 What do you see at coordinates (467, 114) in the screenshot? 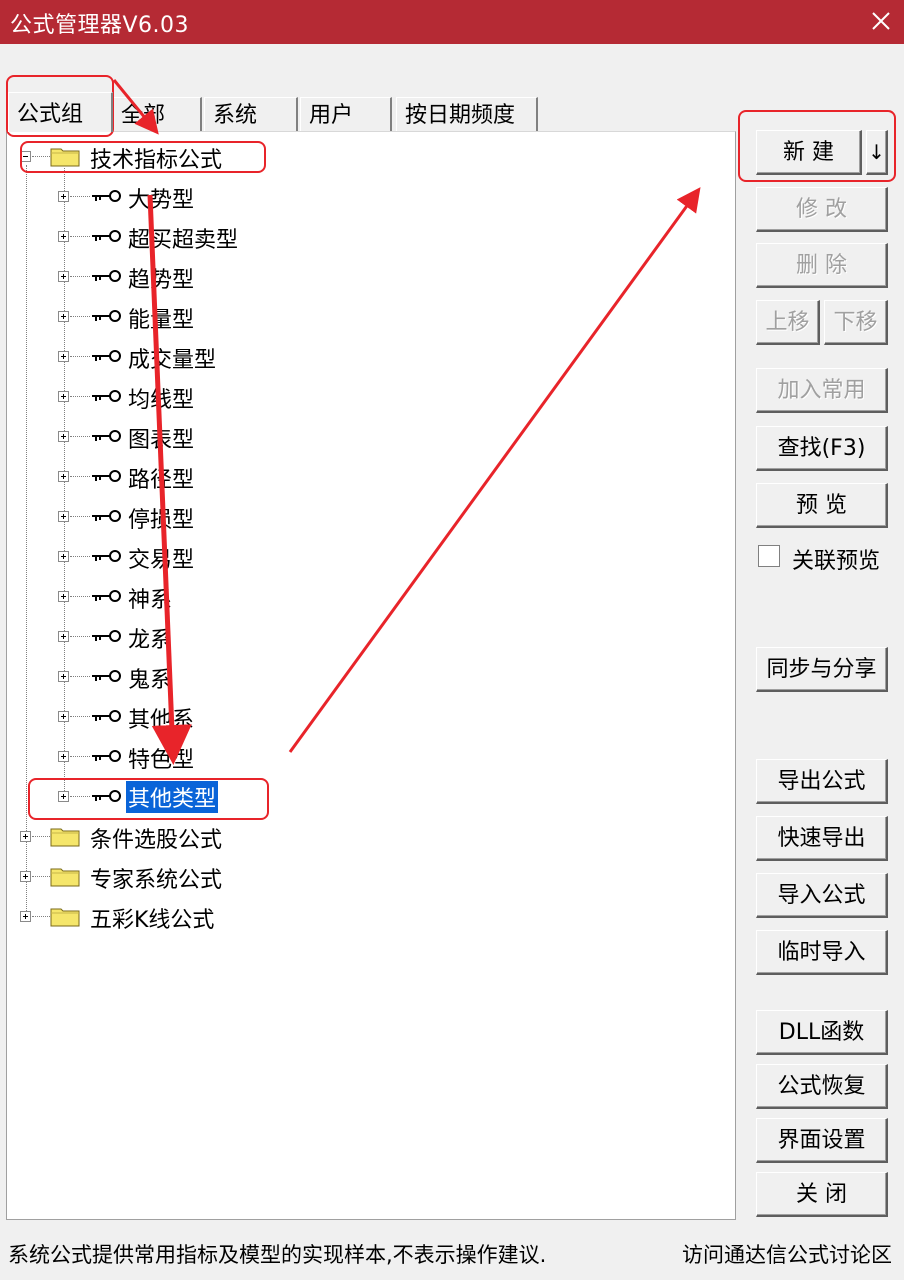
I see `tab-by-date-frequency: 按日期频度` at bounding box center [467, 114].